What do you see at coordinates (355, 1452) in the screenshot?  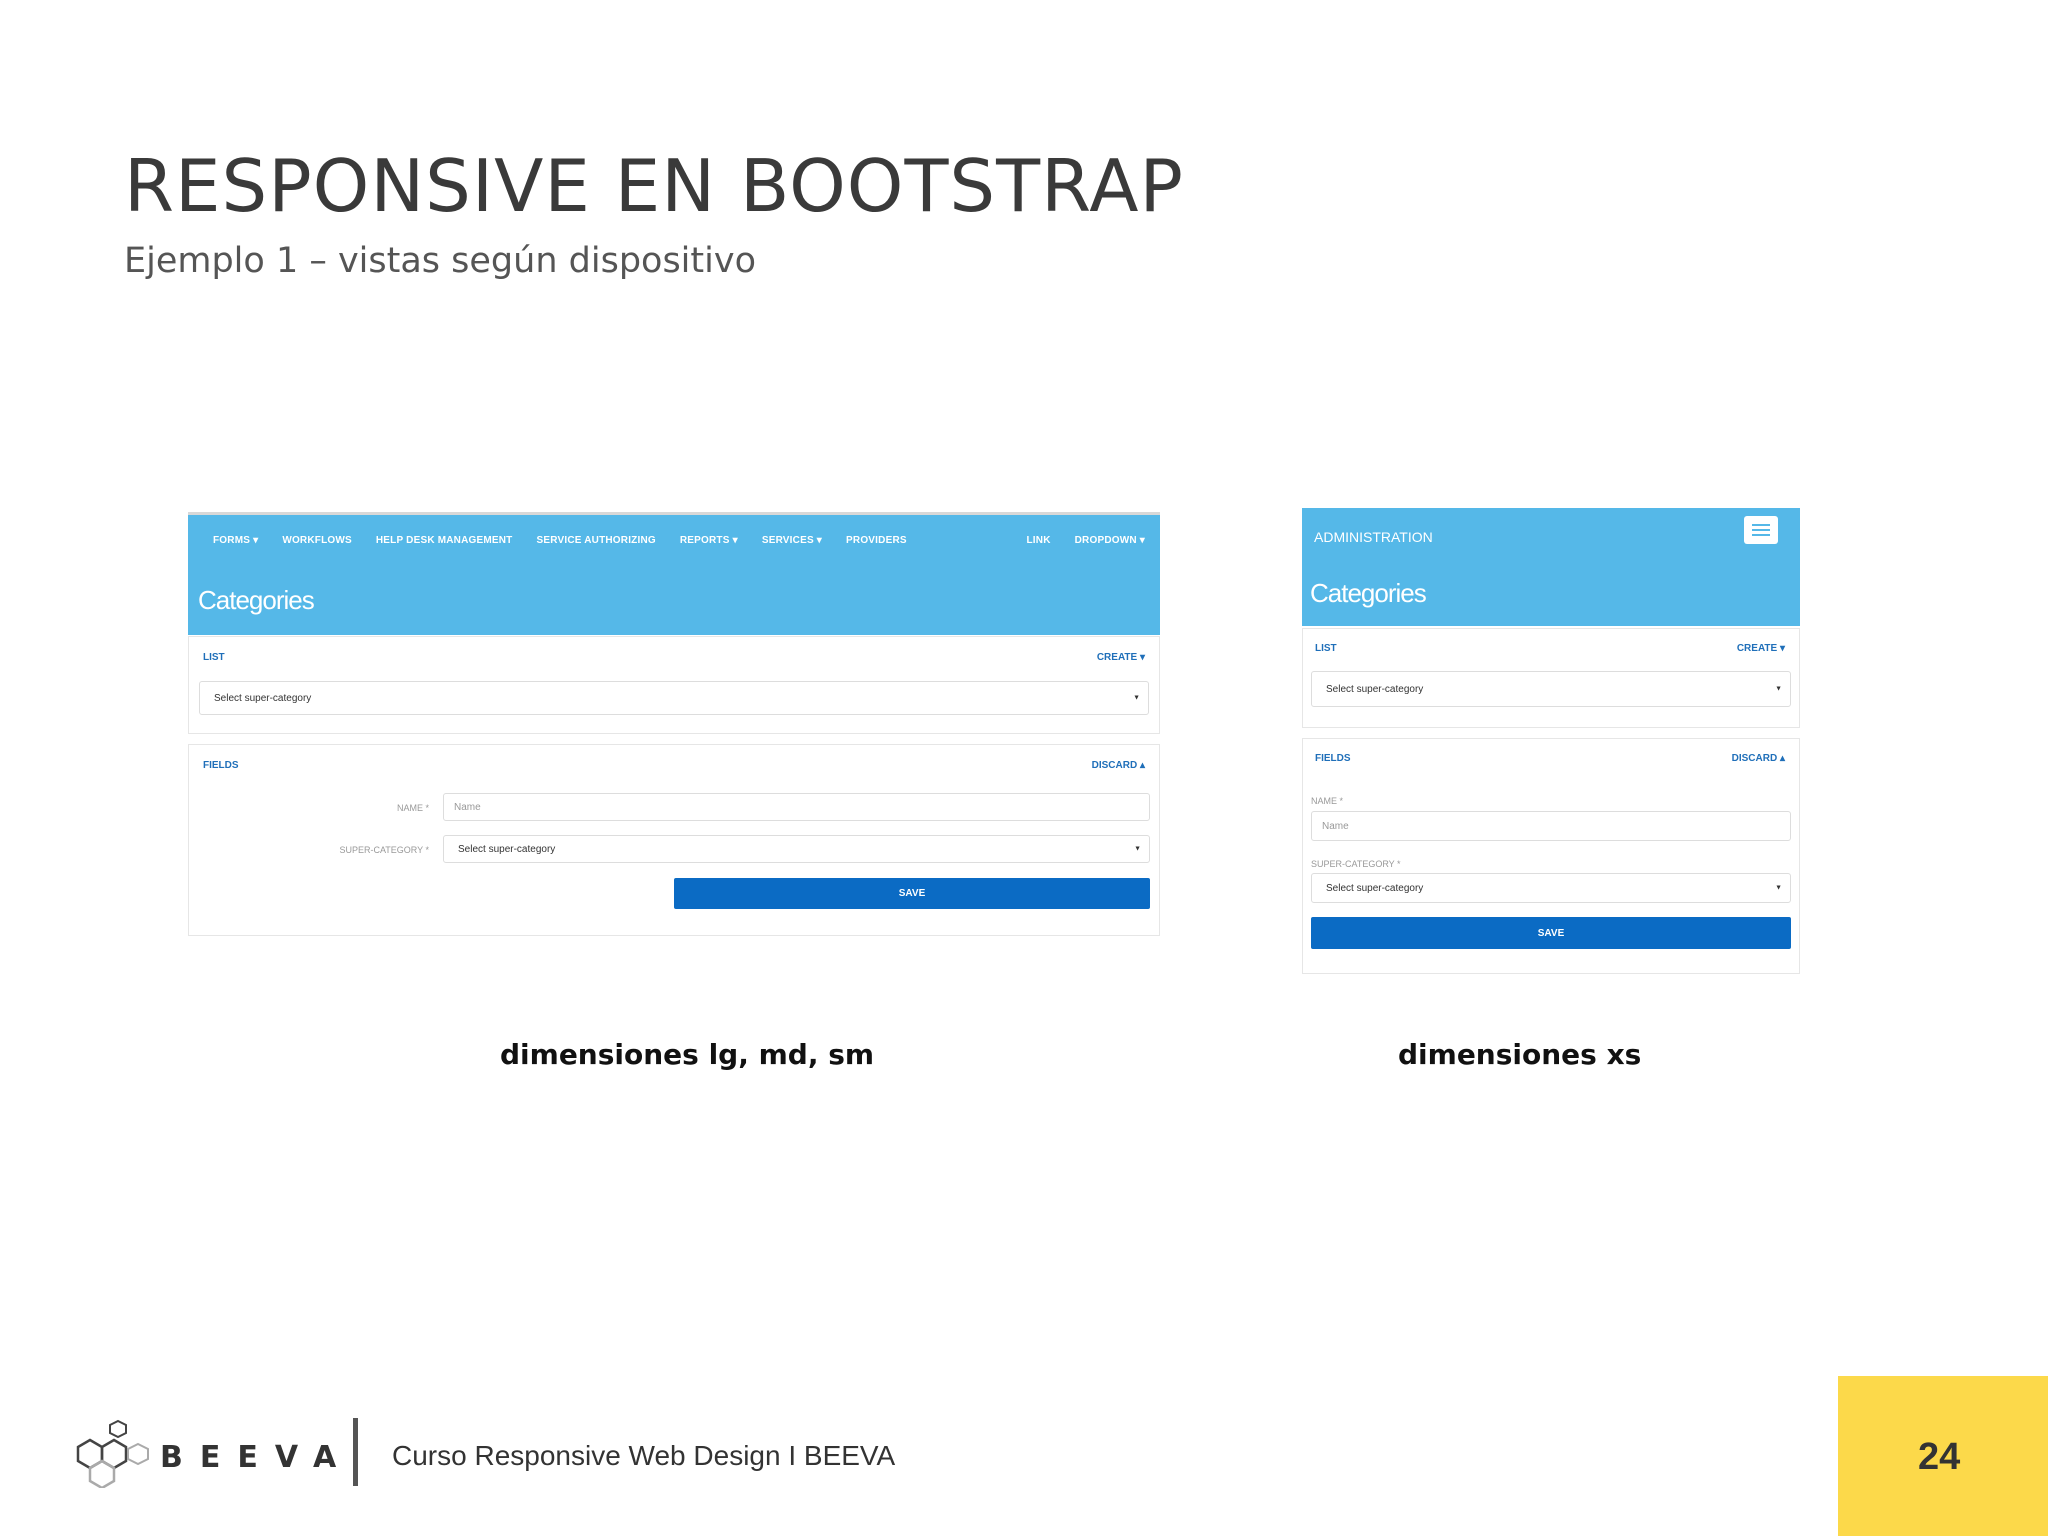 I see `footer-divider` at bounding box center [355, 1452].